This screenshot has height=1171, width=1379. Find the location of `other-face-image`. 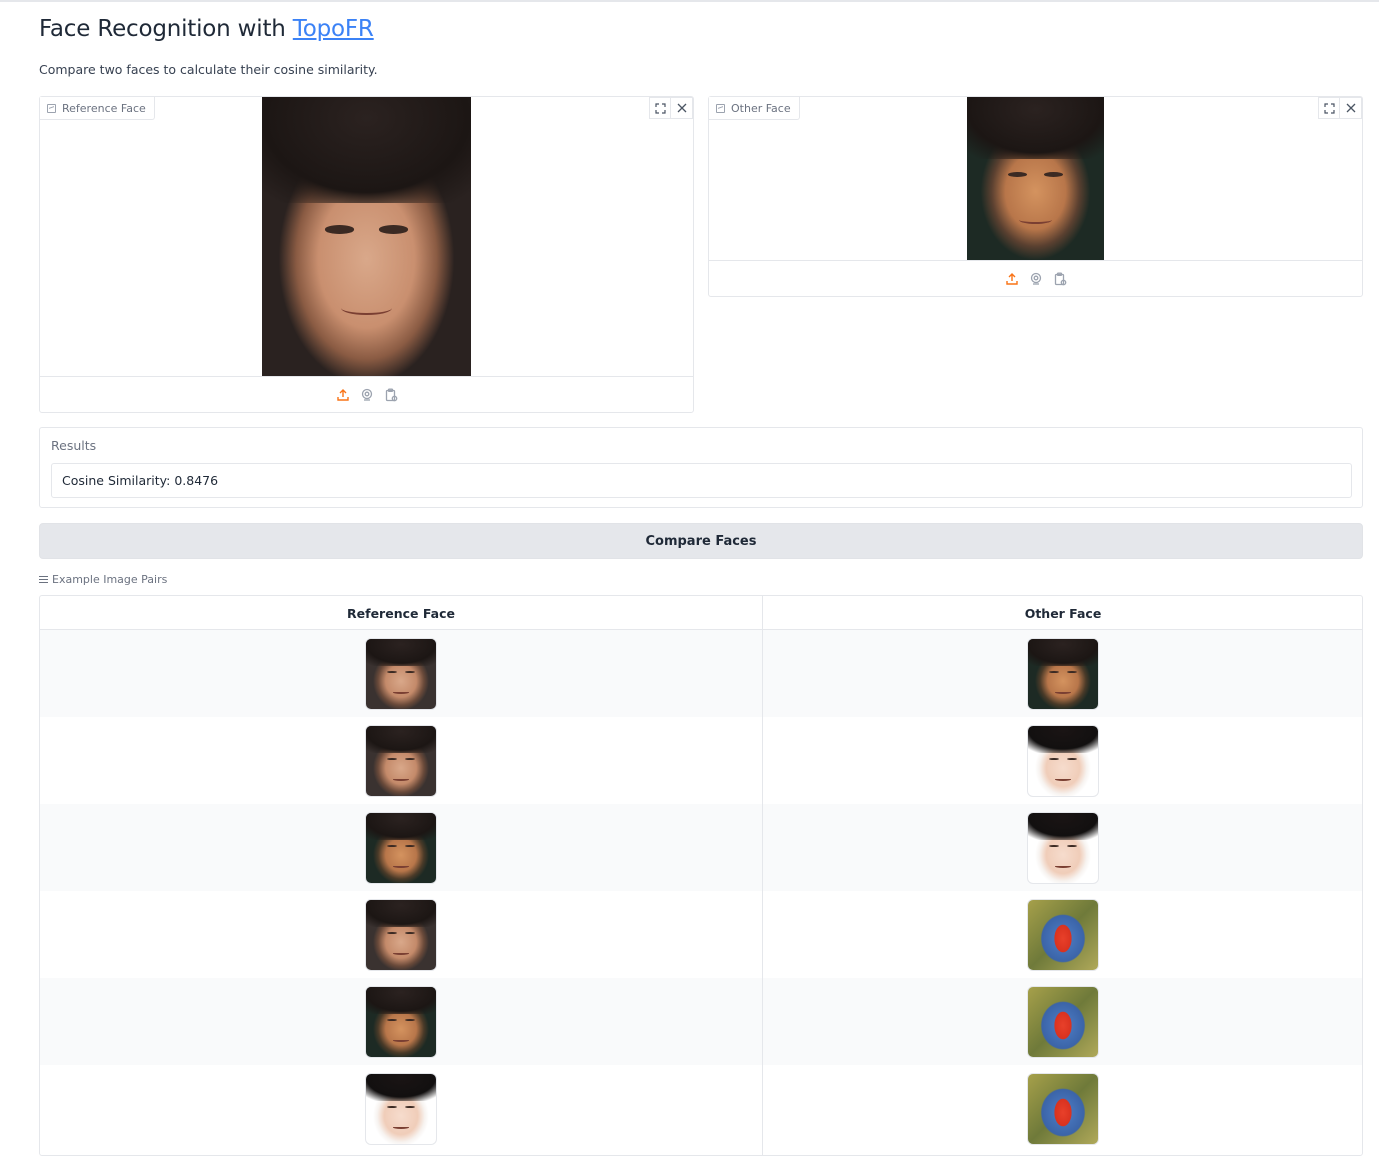

other-face-image is located at coordinates (1035, 178).